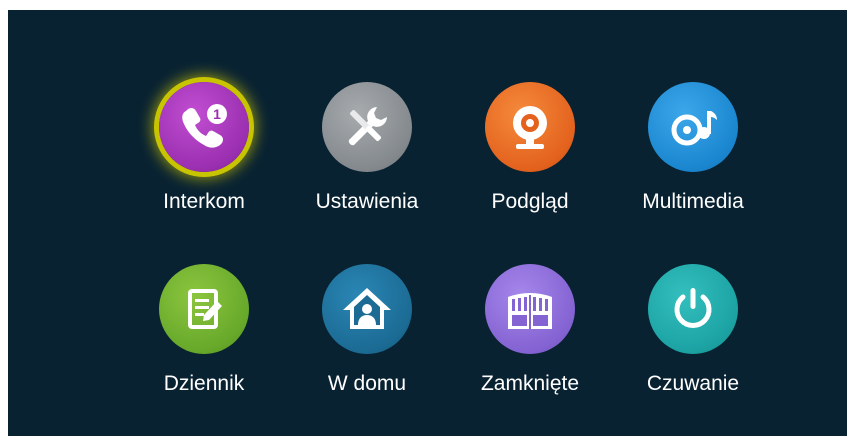 The width and height of the screenshot is (855, 443). Describe the element at coordinates (204, 383) in the screenshot. I see `menu-item-label: Dziennik` at that location.